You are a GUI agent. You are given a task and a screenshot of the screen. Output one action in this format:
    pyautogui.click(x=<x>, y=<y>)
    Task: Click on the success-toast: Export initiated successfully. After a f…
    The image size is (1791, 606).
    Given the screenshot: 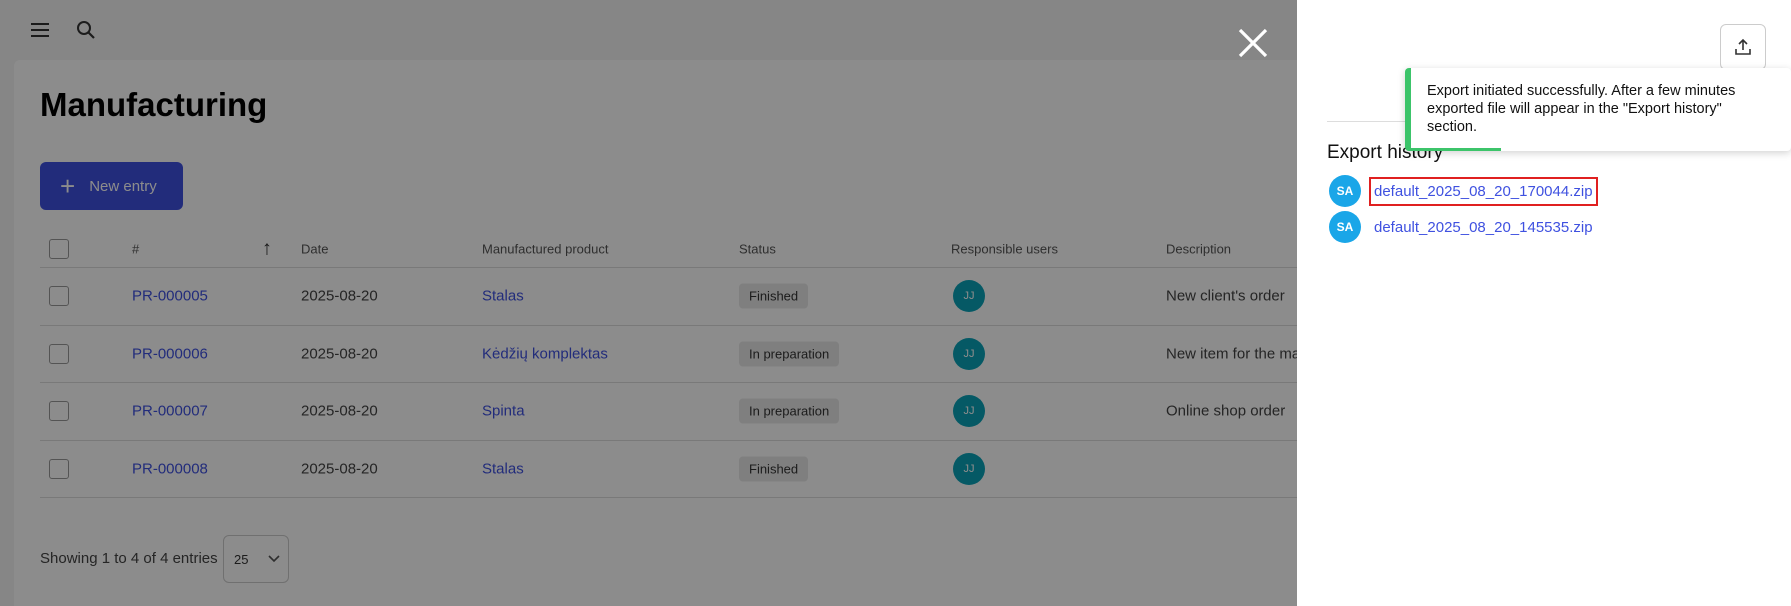 What is the action you would take?
    pyautogui.click(x=1598, y=109)
    